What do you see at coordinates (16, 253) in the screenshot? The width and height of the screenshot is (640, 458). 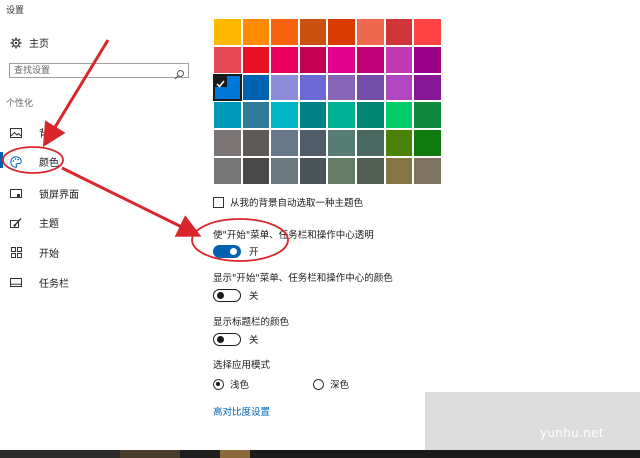 I see `start-grid-icon` at bounding box center [16, 253].